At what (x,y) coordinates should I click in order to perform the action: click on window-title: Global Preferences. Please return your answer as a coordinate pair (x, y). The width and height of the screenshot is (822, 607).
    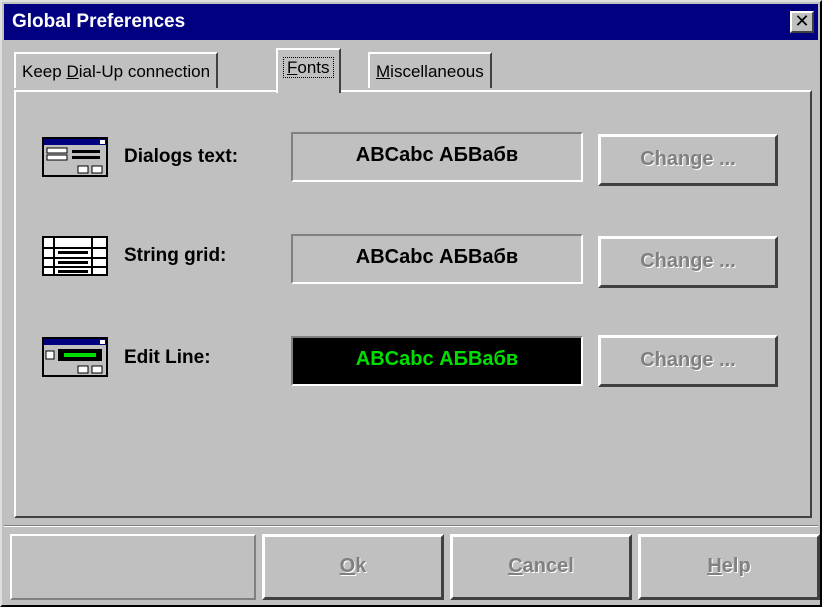
    Looking at the image, I should click on (99, 21).